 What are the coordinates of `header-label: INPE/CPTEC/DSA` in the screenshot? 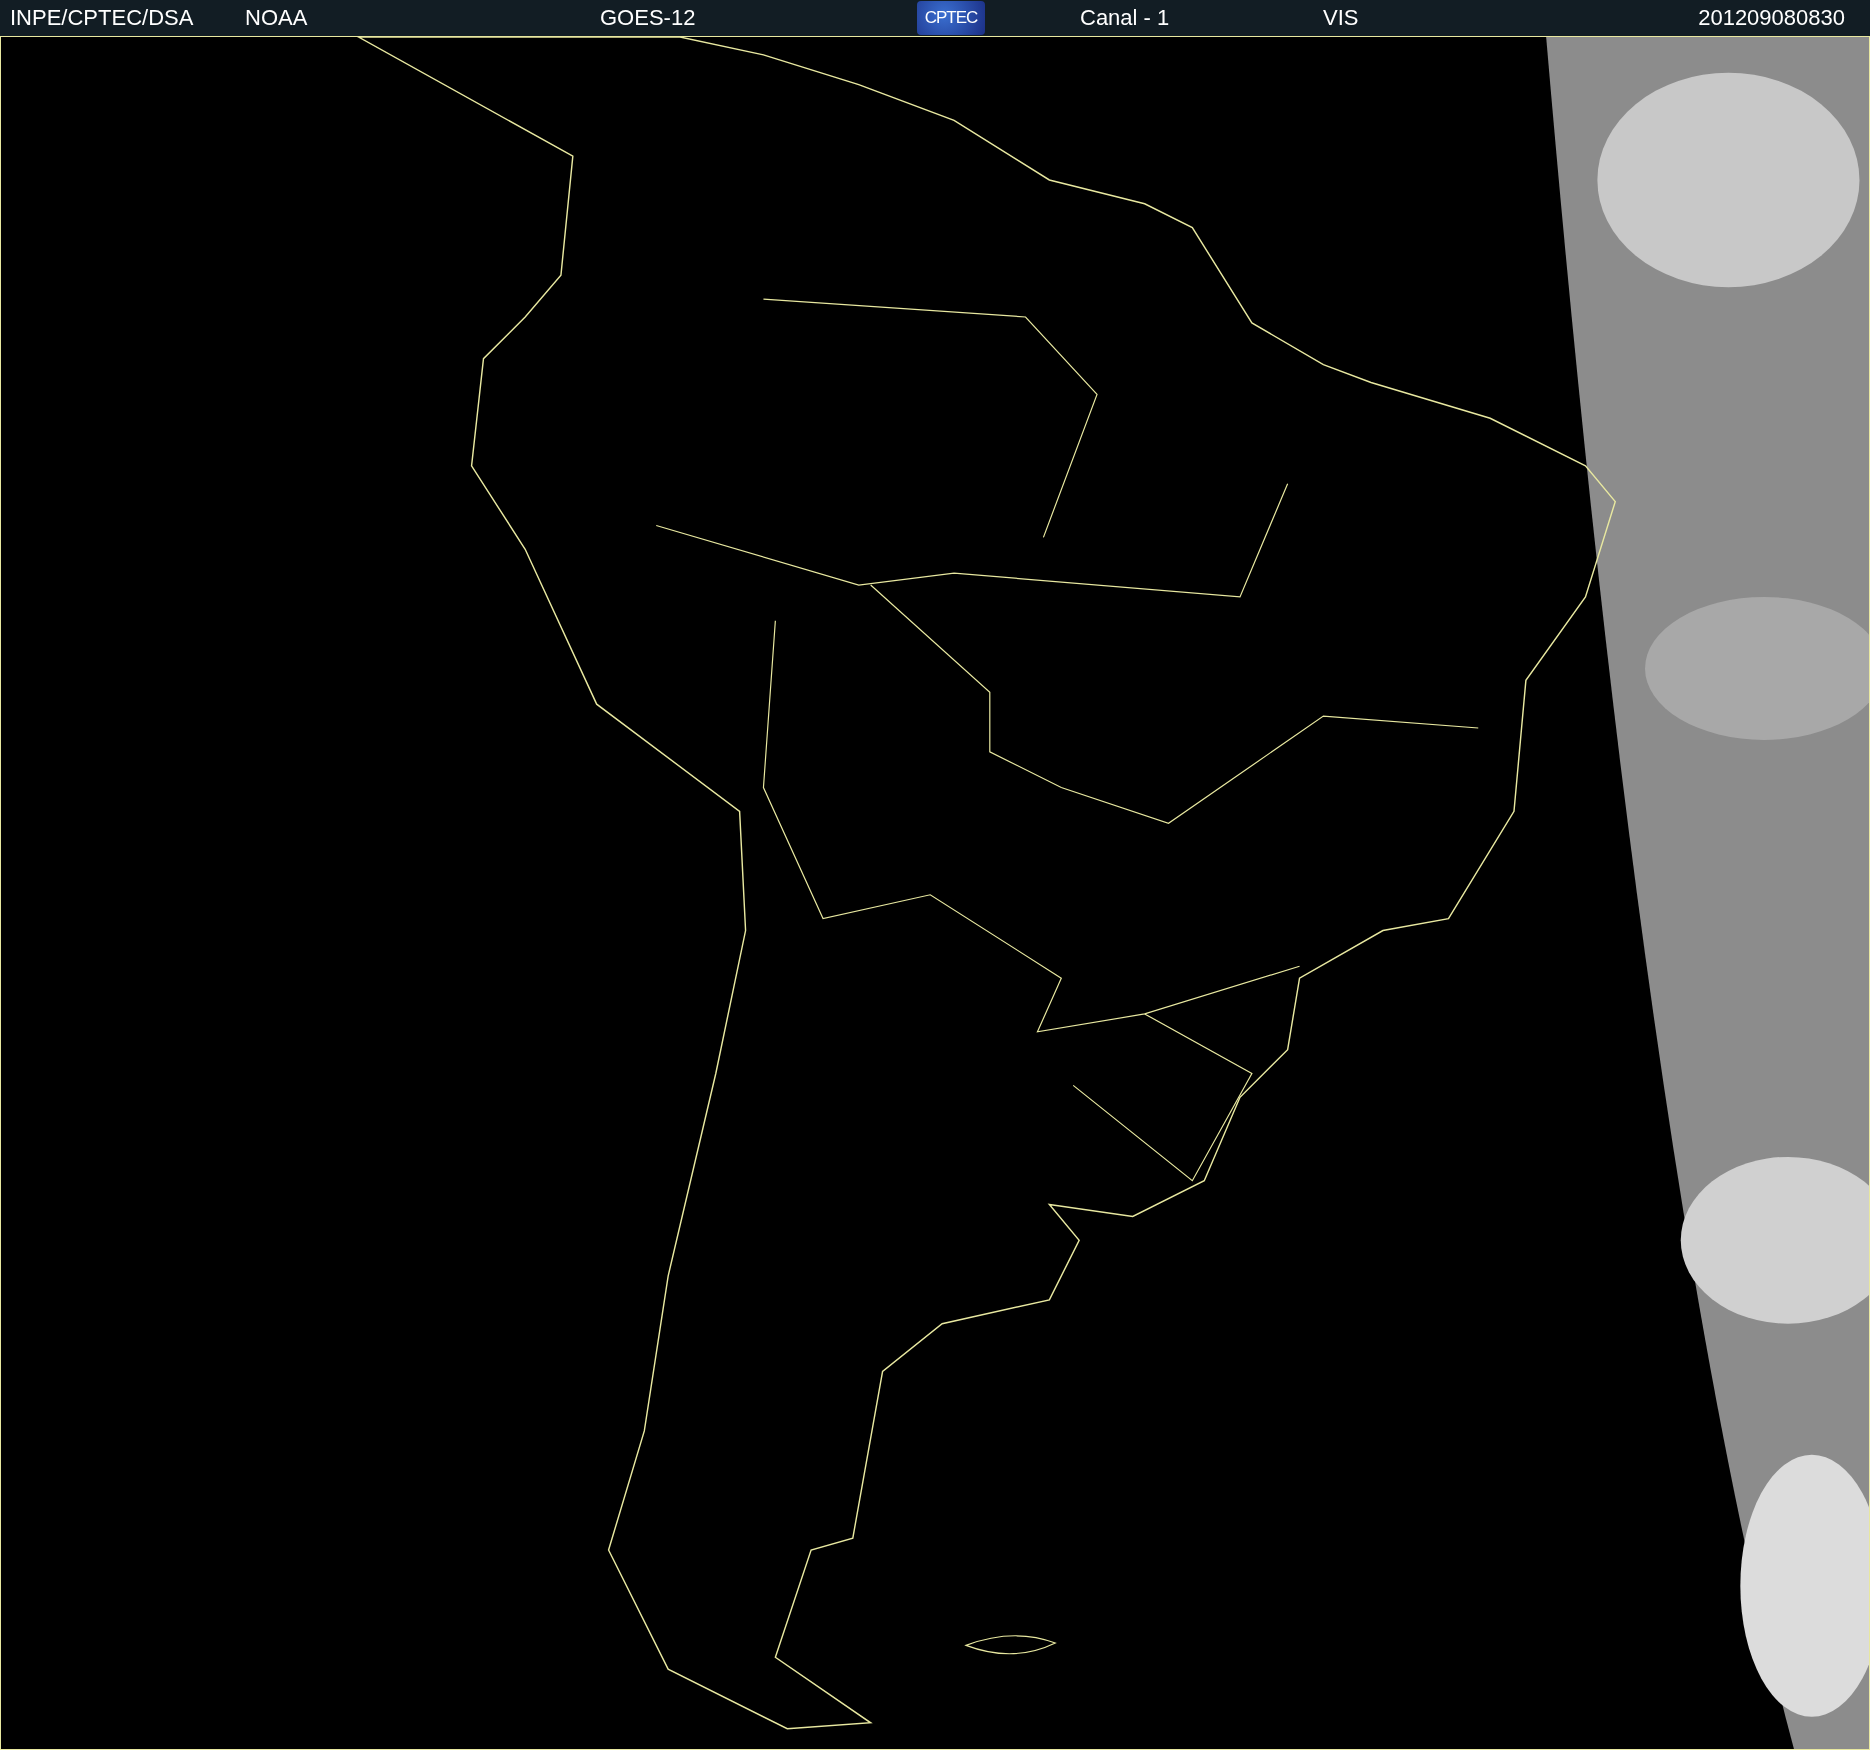 It's located at (102, 18).